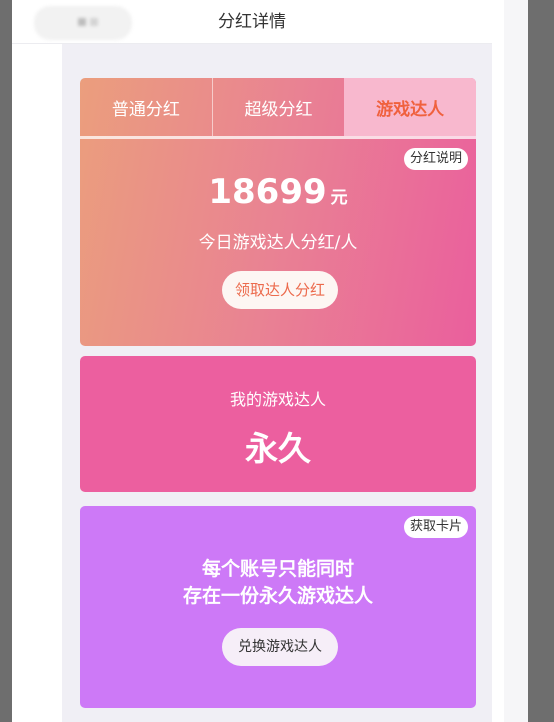 This screenshot has height=722, width=554. I want to click on dividend-tabs: 普通分红 超级分红 游戏达人, so click(278, 107).